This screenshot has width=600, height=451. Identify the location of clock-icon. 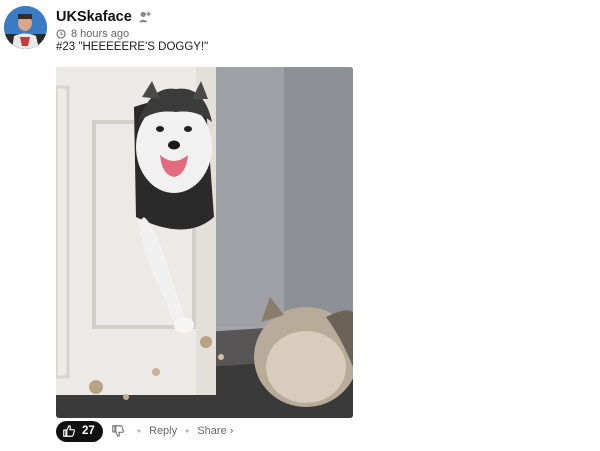
(61, 34).